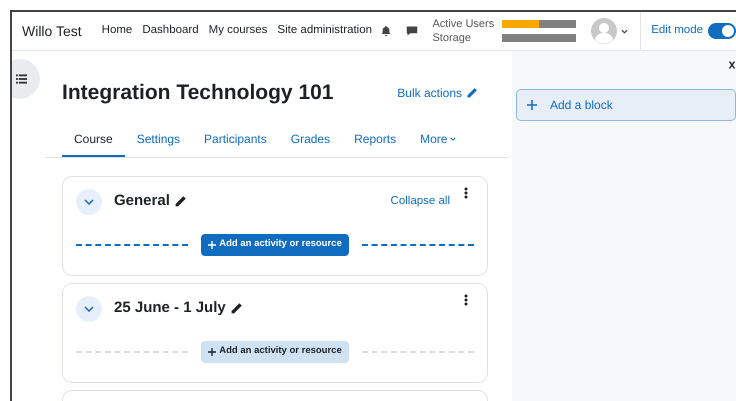 Image resolution: width=736 pixels, height=401 pixels. Describe the element at coordinates (677, 30) in the screenshot. I see `edit-mode-label: Edit mode` at that location.